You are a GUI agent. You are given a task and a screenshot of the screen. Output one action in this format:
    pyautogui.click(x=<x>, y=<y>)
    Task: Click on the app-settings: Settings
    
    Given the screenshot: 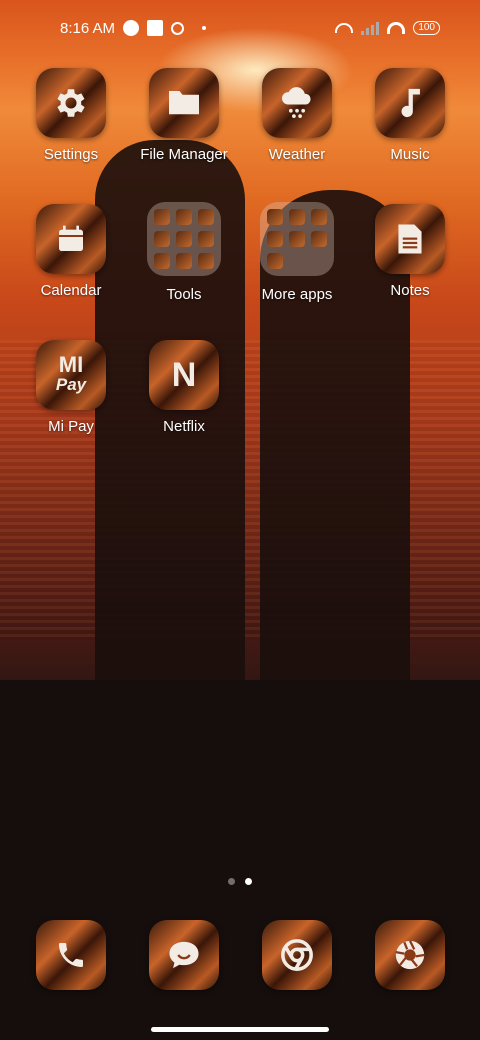 What is the action you would take?
    pyautogui.click(x=71, y=115)
    